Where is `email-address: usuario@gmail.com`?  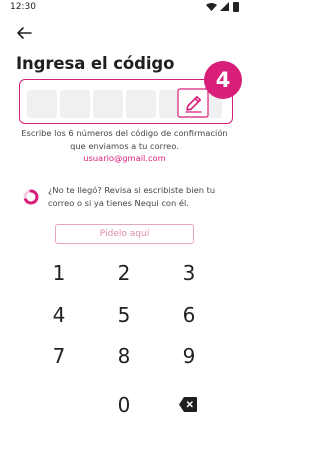 email-address: usuario@gmail.com is located at coordinates (124, 158).